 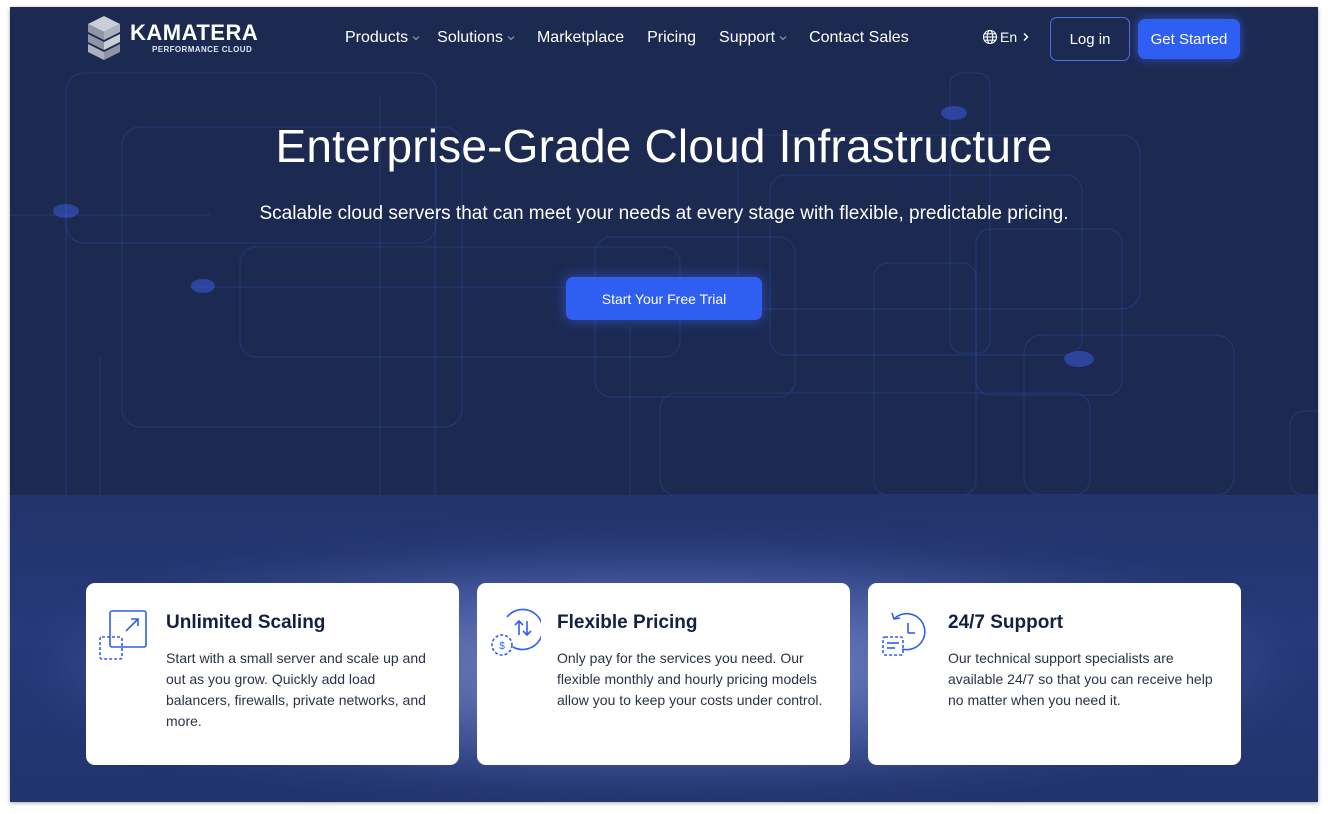 What do you see at coordinates (516, 632) in the screenshot?
I see `pricing-icon: $` at bounding box center [516, 632].